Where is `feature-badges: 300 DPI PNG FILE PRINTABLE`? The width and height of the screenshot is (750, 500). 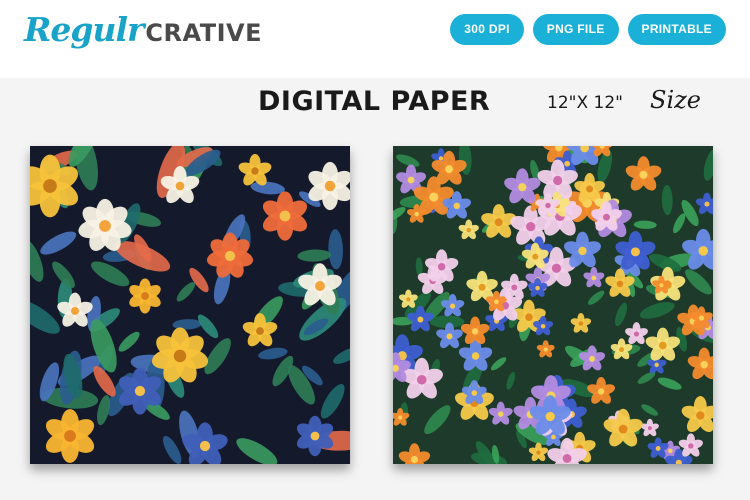 feature-badges: 300 DPI PNG FILE PRINTABLE is located at coordinates (588, 29).